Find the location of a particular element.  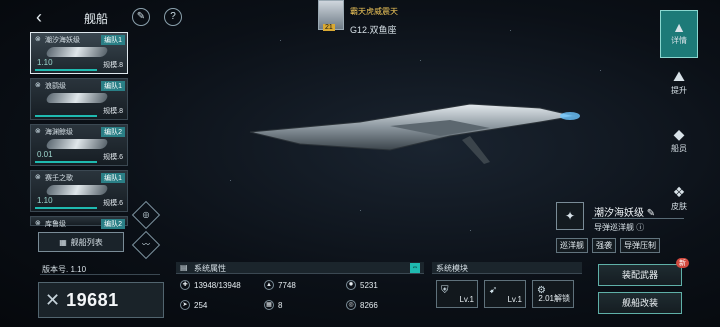

formation-button: ◎ is located at coordinates (146, 215).